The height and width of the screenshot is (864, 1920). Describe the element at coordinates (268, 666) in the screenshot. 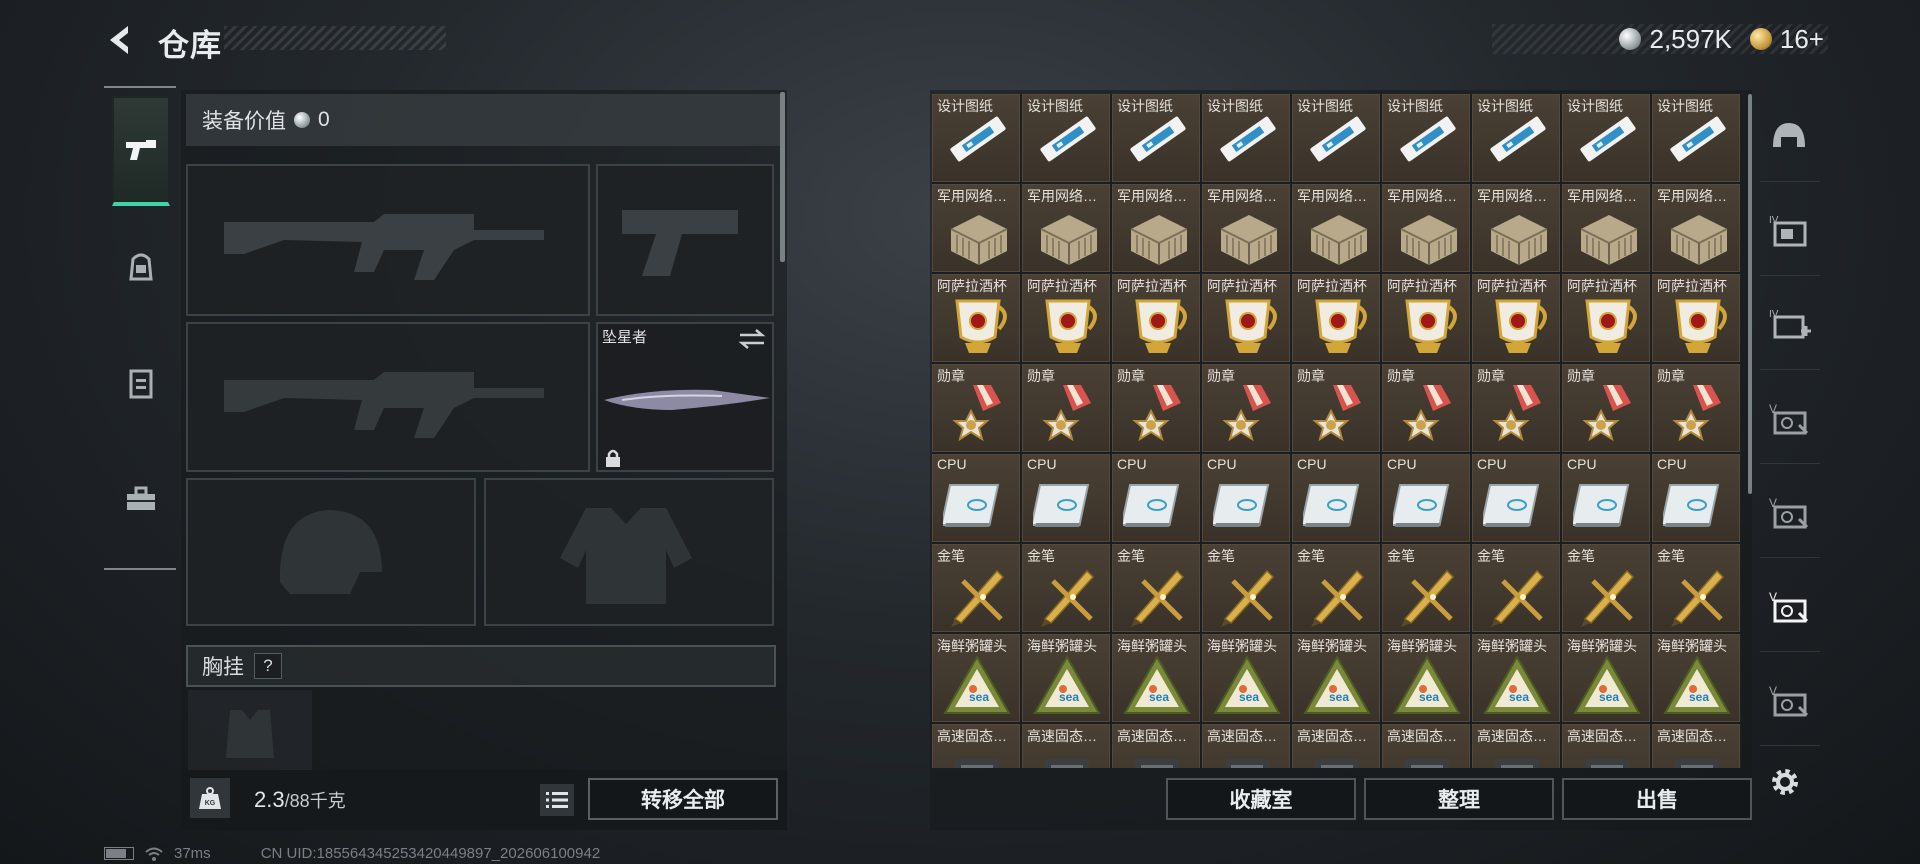

I see `help-button: ?` at that location.